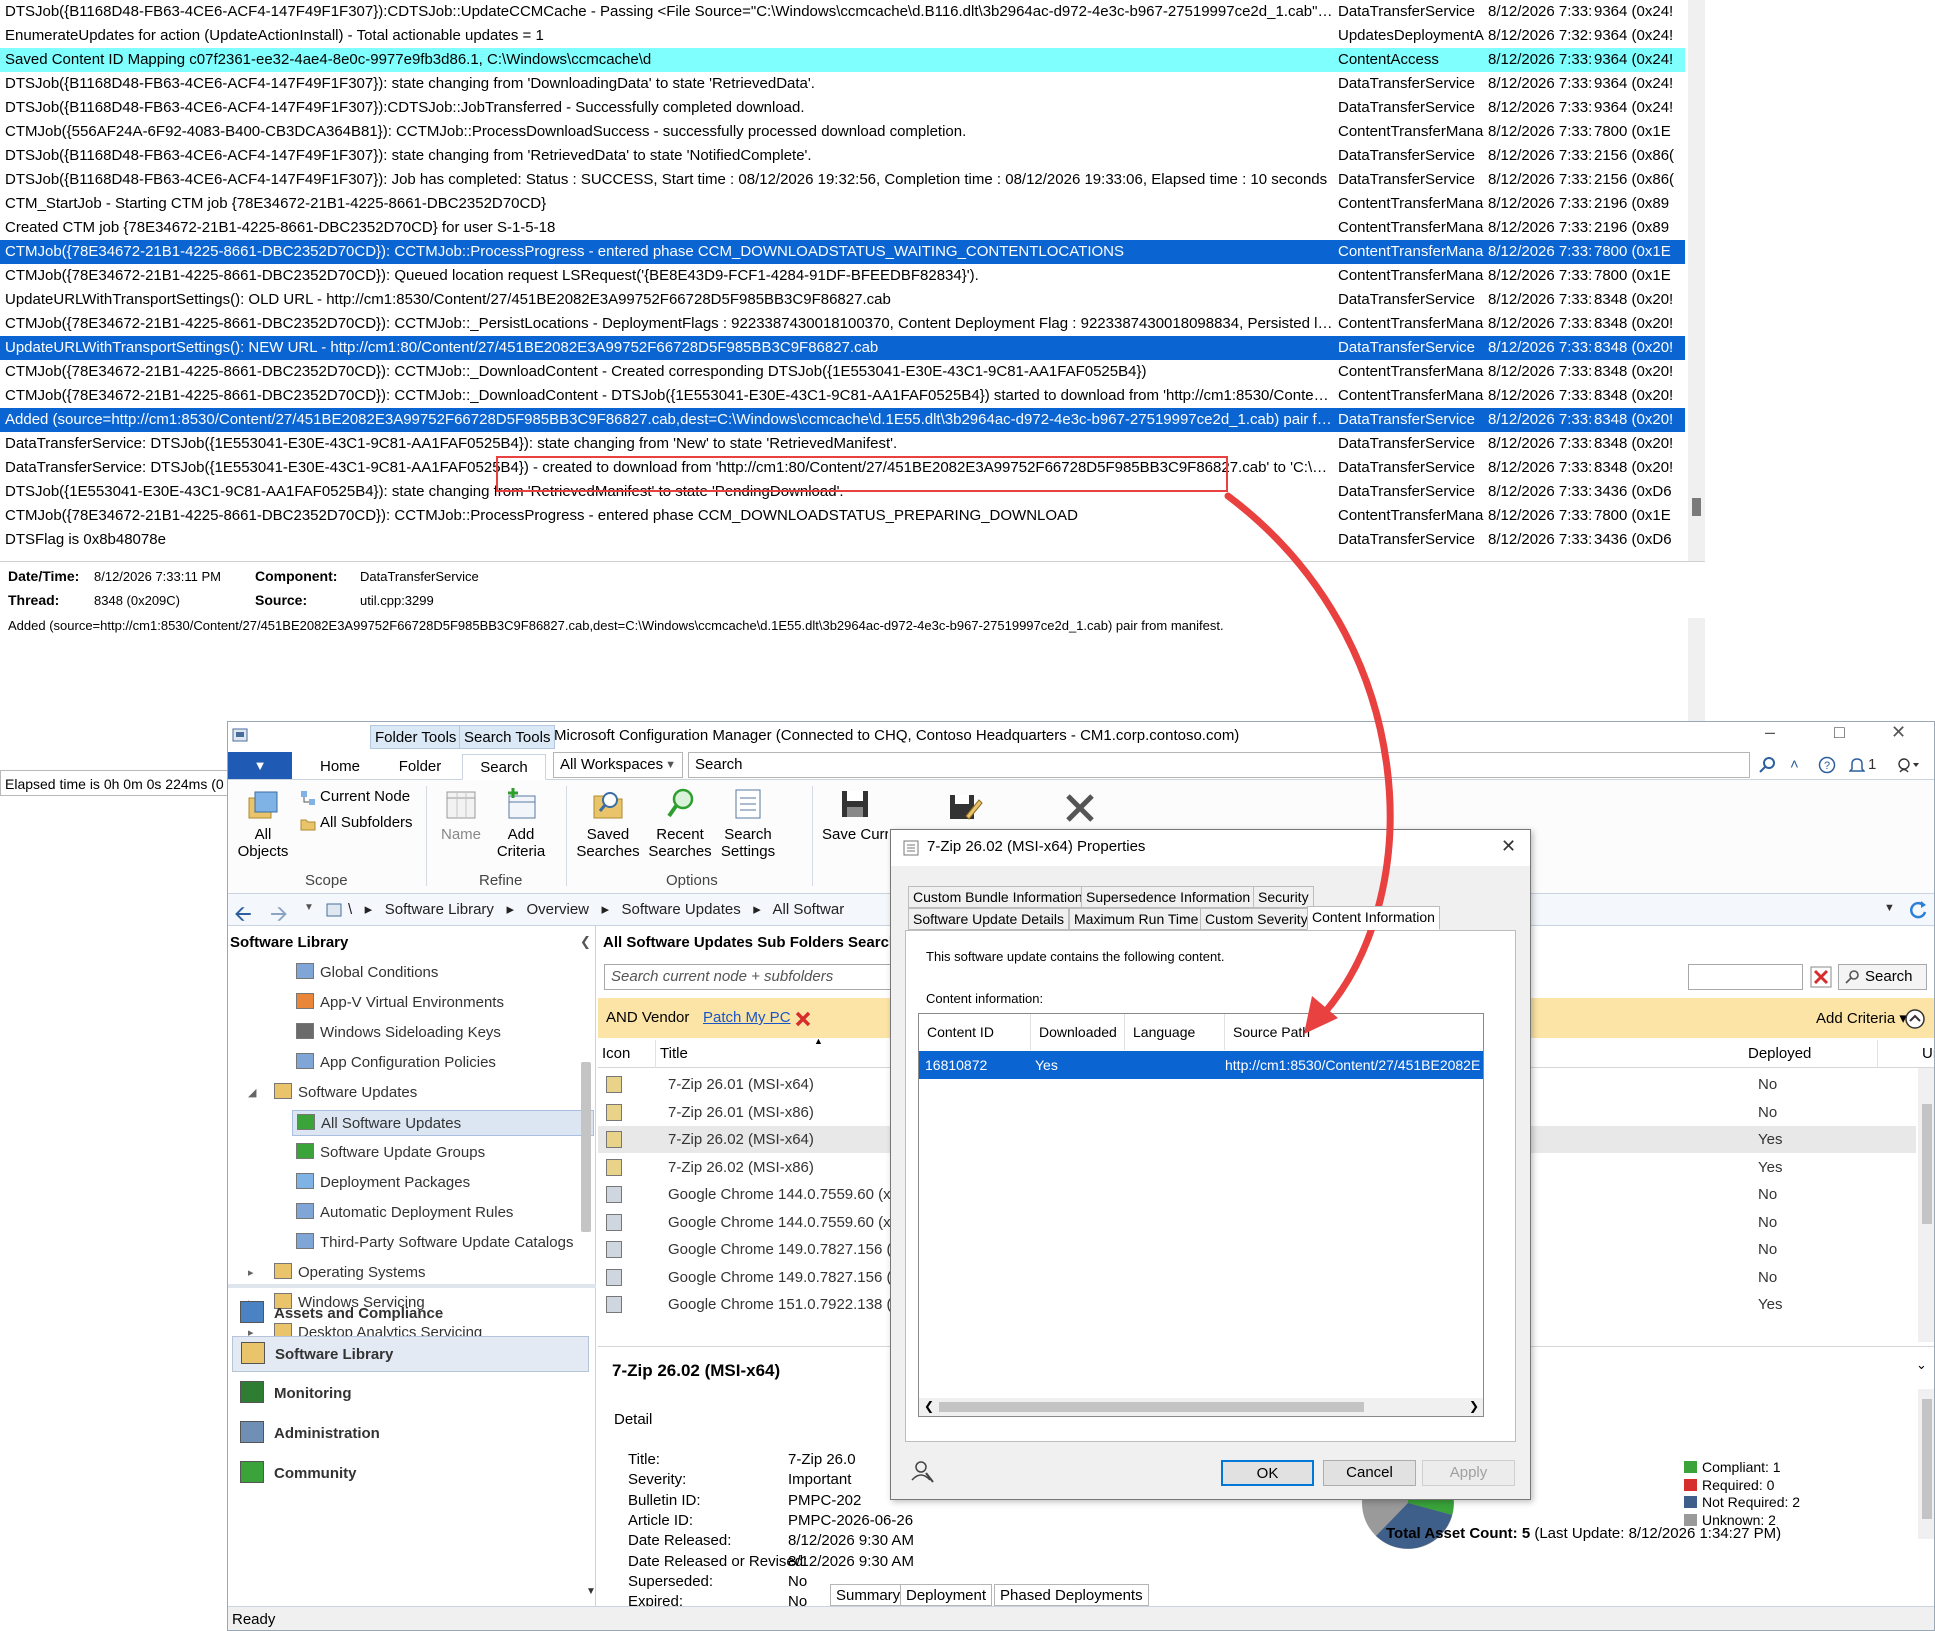  I want to click on tab-supersedence-information: Supersedence Information, so click(1168, 897).